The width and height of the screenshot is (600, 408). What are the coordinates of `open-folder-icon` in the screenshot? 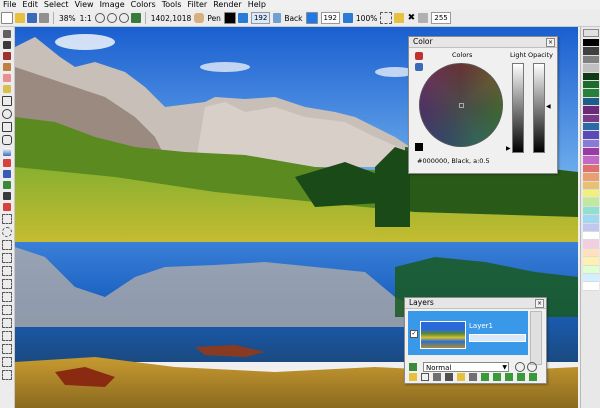 It's located at (20, 18).